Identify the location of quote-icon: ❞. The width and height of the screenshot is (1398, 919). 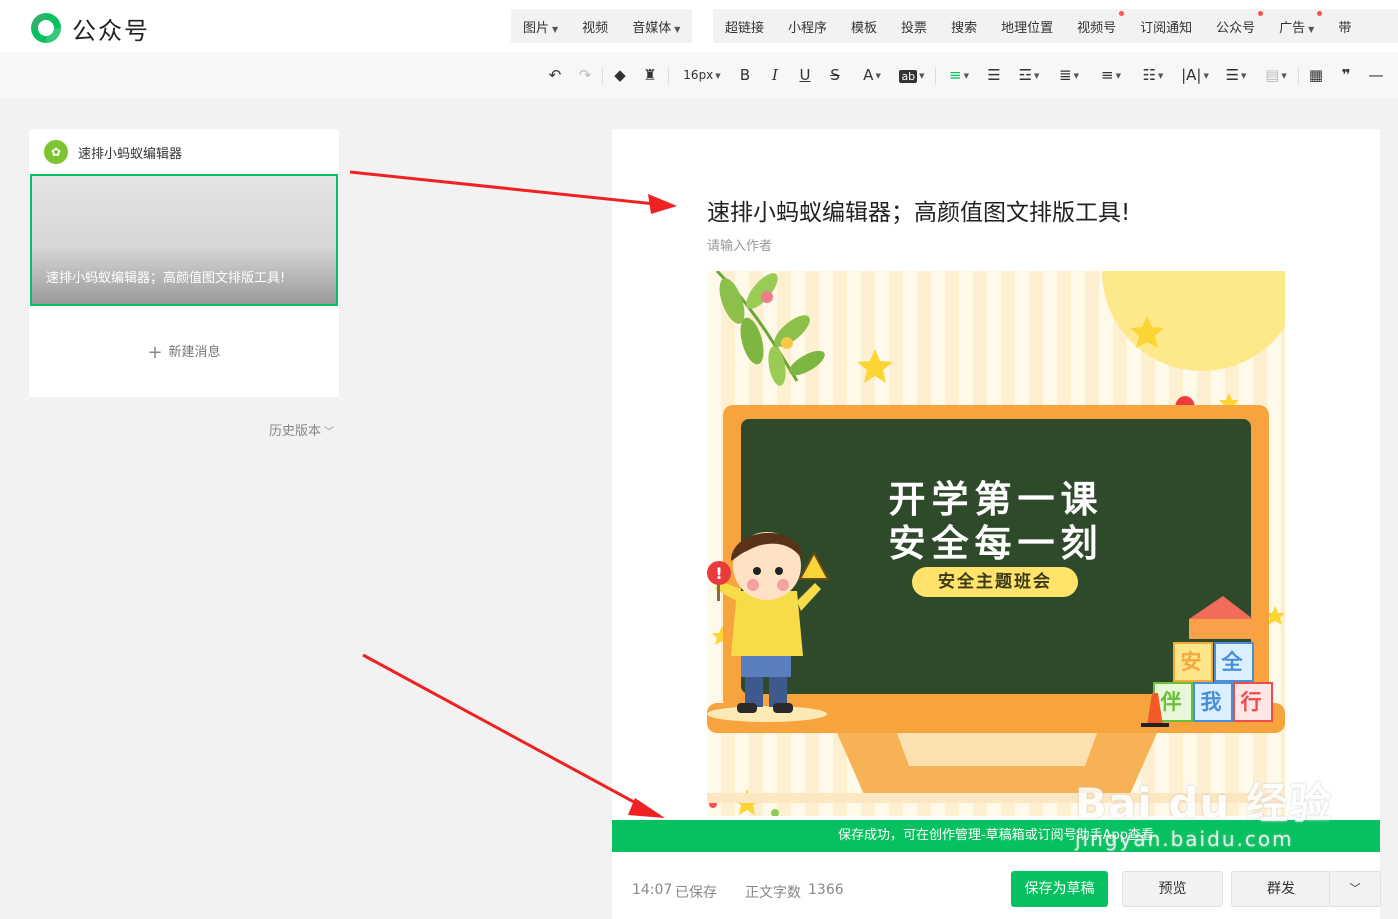
(1346, 75).